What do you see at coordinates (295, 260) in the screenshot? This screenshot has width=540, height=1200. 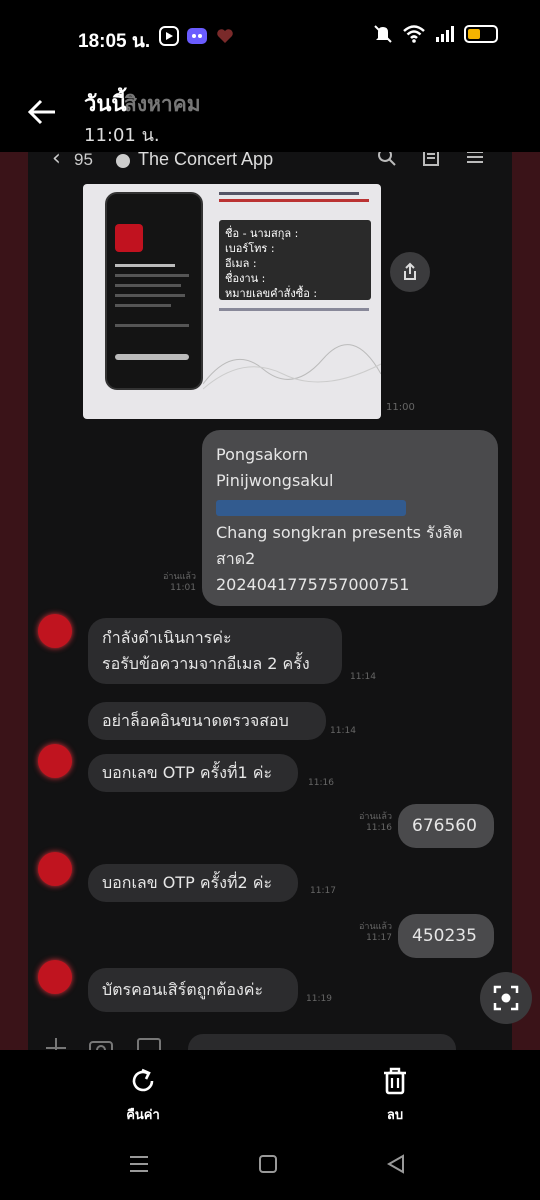 I see `form-card: ชื่อ - นามสกุล : เบอร์โทร : อีเมล` at bounding box center [295, 260].